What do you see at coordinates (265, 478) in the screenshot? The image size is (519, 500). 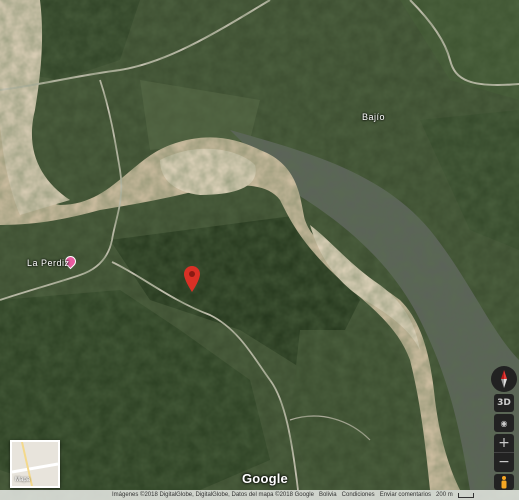 I see `google-logo: Google` at bounding box center [265, 478].